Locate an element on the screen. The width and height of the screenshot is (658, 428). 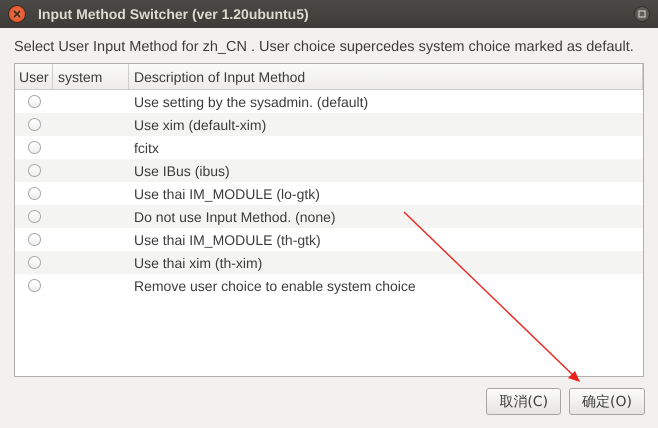
table-cell-text: Use IBus (ibus) is located at coordinates (182, 170).